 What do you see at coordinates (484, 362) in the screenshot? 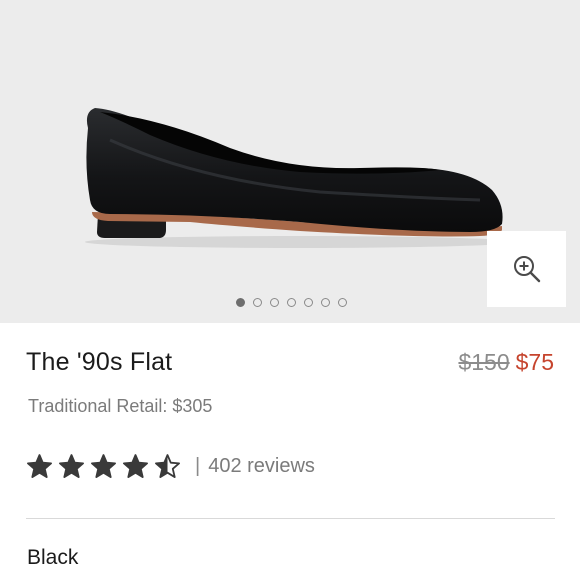
I see `original-price: $150` at bounding box center [484, 362].